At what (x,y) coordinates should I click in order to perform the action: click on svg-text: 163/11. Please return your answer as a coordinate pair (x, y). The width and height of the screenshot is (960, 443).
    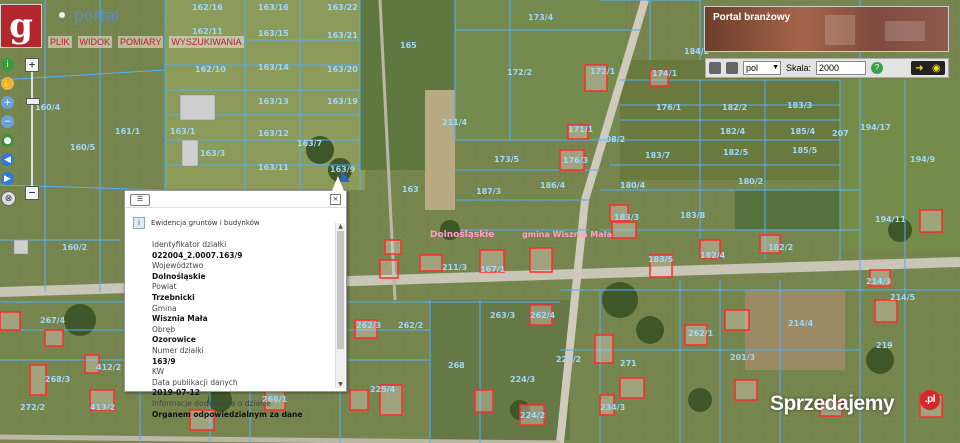
    Looking at the image, I should click on (273, 167).